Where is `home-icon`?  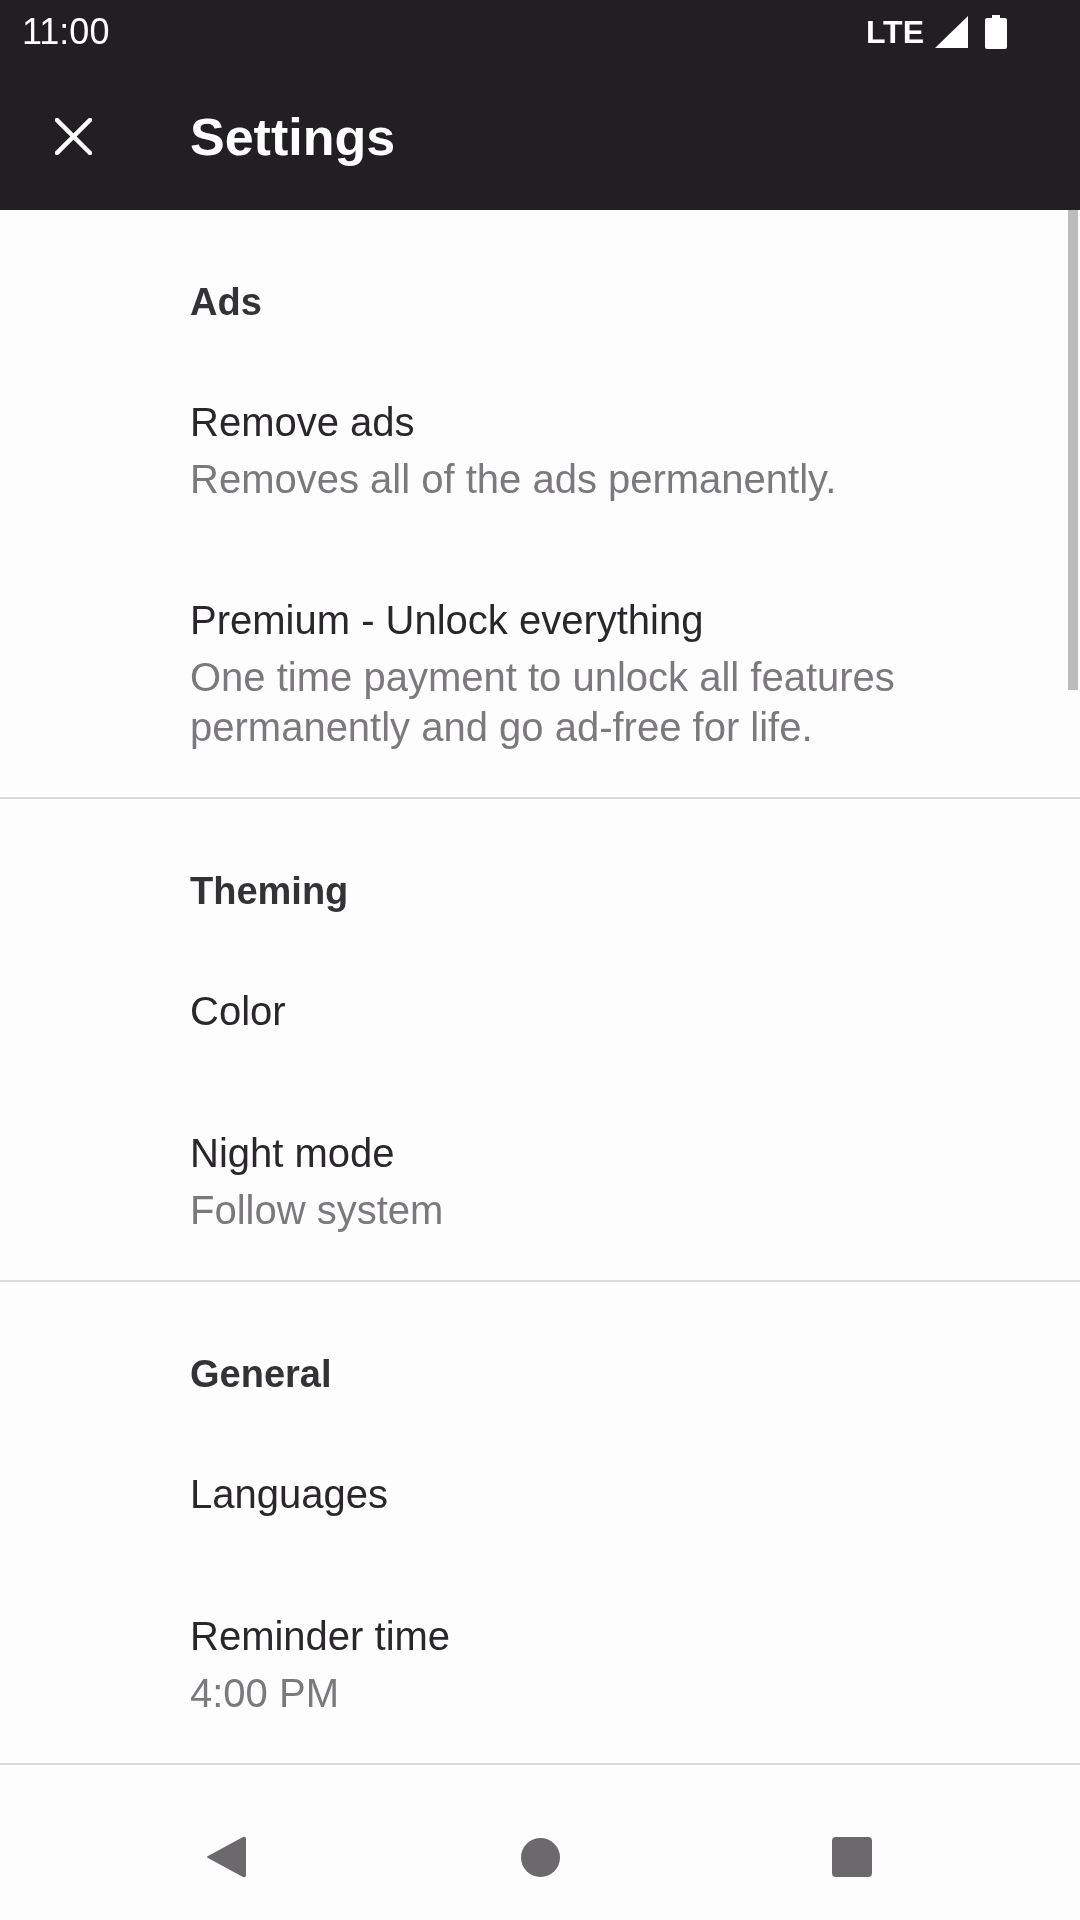 home-icon is located at coordinates (540, 1857).